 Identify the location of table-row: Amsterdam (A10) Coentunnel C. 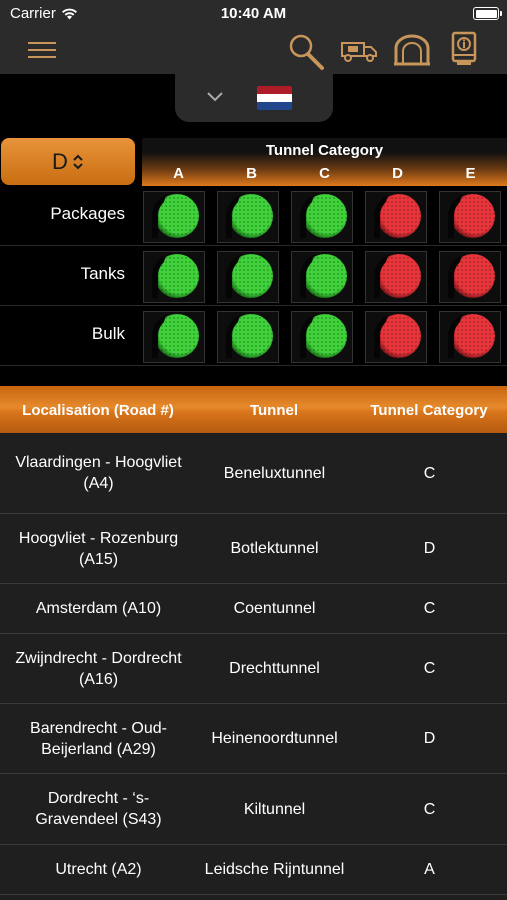
(253, 609).